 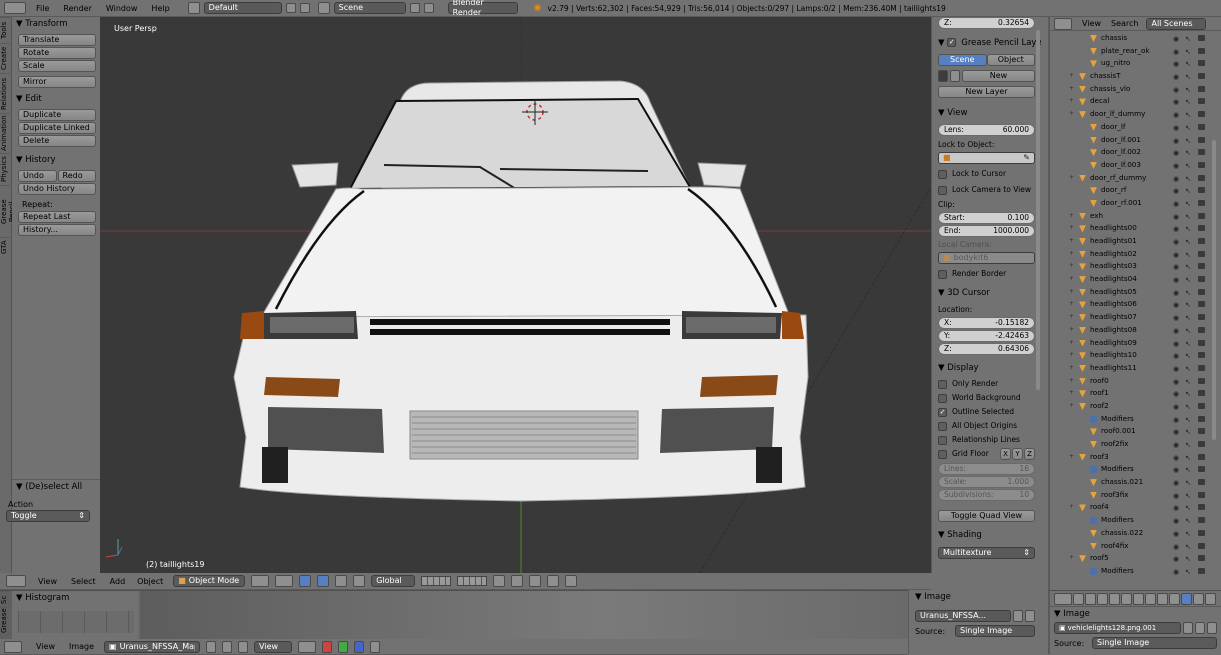 What do you see at coordinates (989, 43) in the screenshot?
I see `grease-pencil-header: ▼ ✓ Grease Pencil Layers` at bounding box center [989, 43].